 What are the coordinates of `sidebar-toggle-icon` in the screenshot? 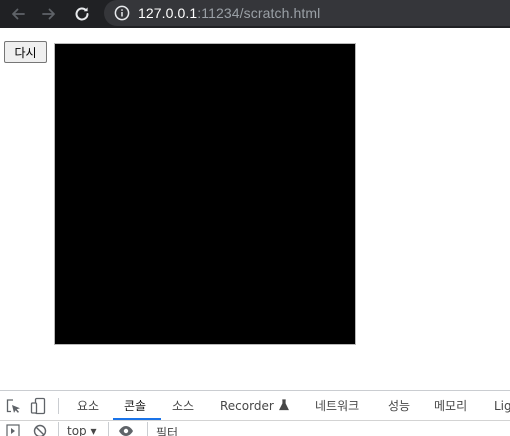 It's located at (13, 430).